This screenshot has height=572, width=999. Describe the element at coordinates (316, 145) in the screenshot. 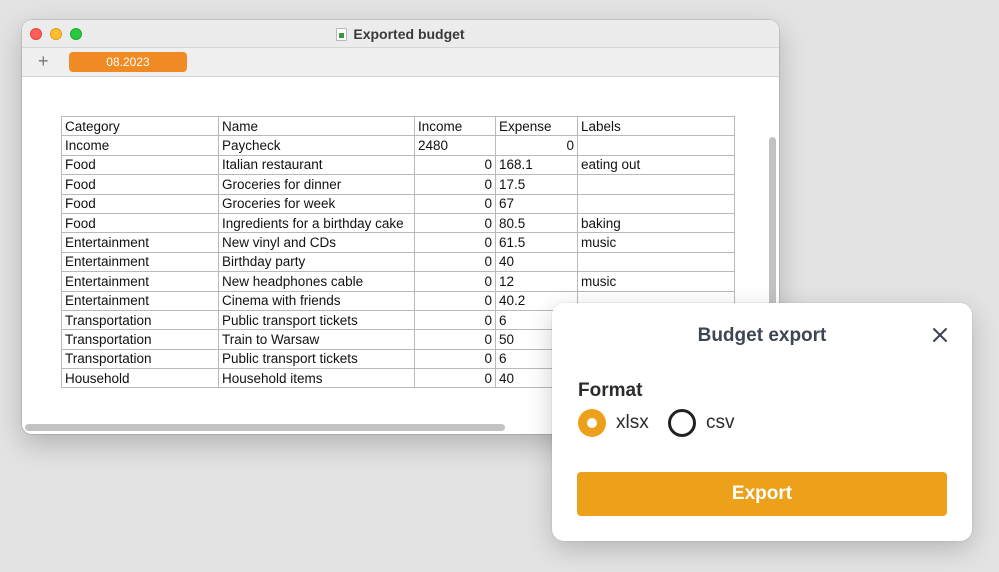

I see `table-cell: Paycheck` at that location.